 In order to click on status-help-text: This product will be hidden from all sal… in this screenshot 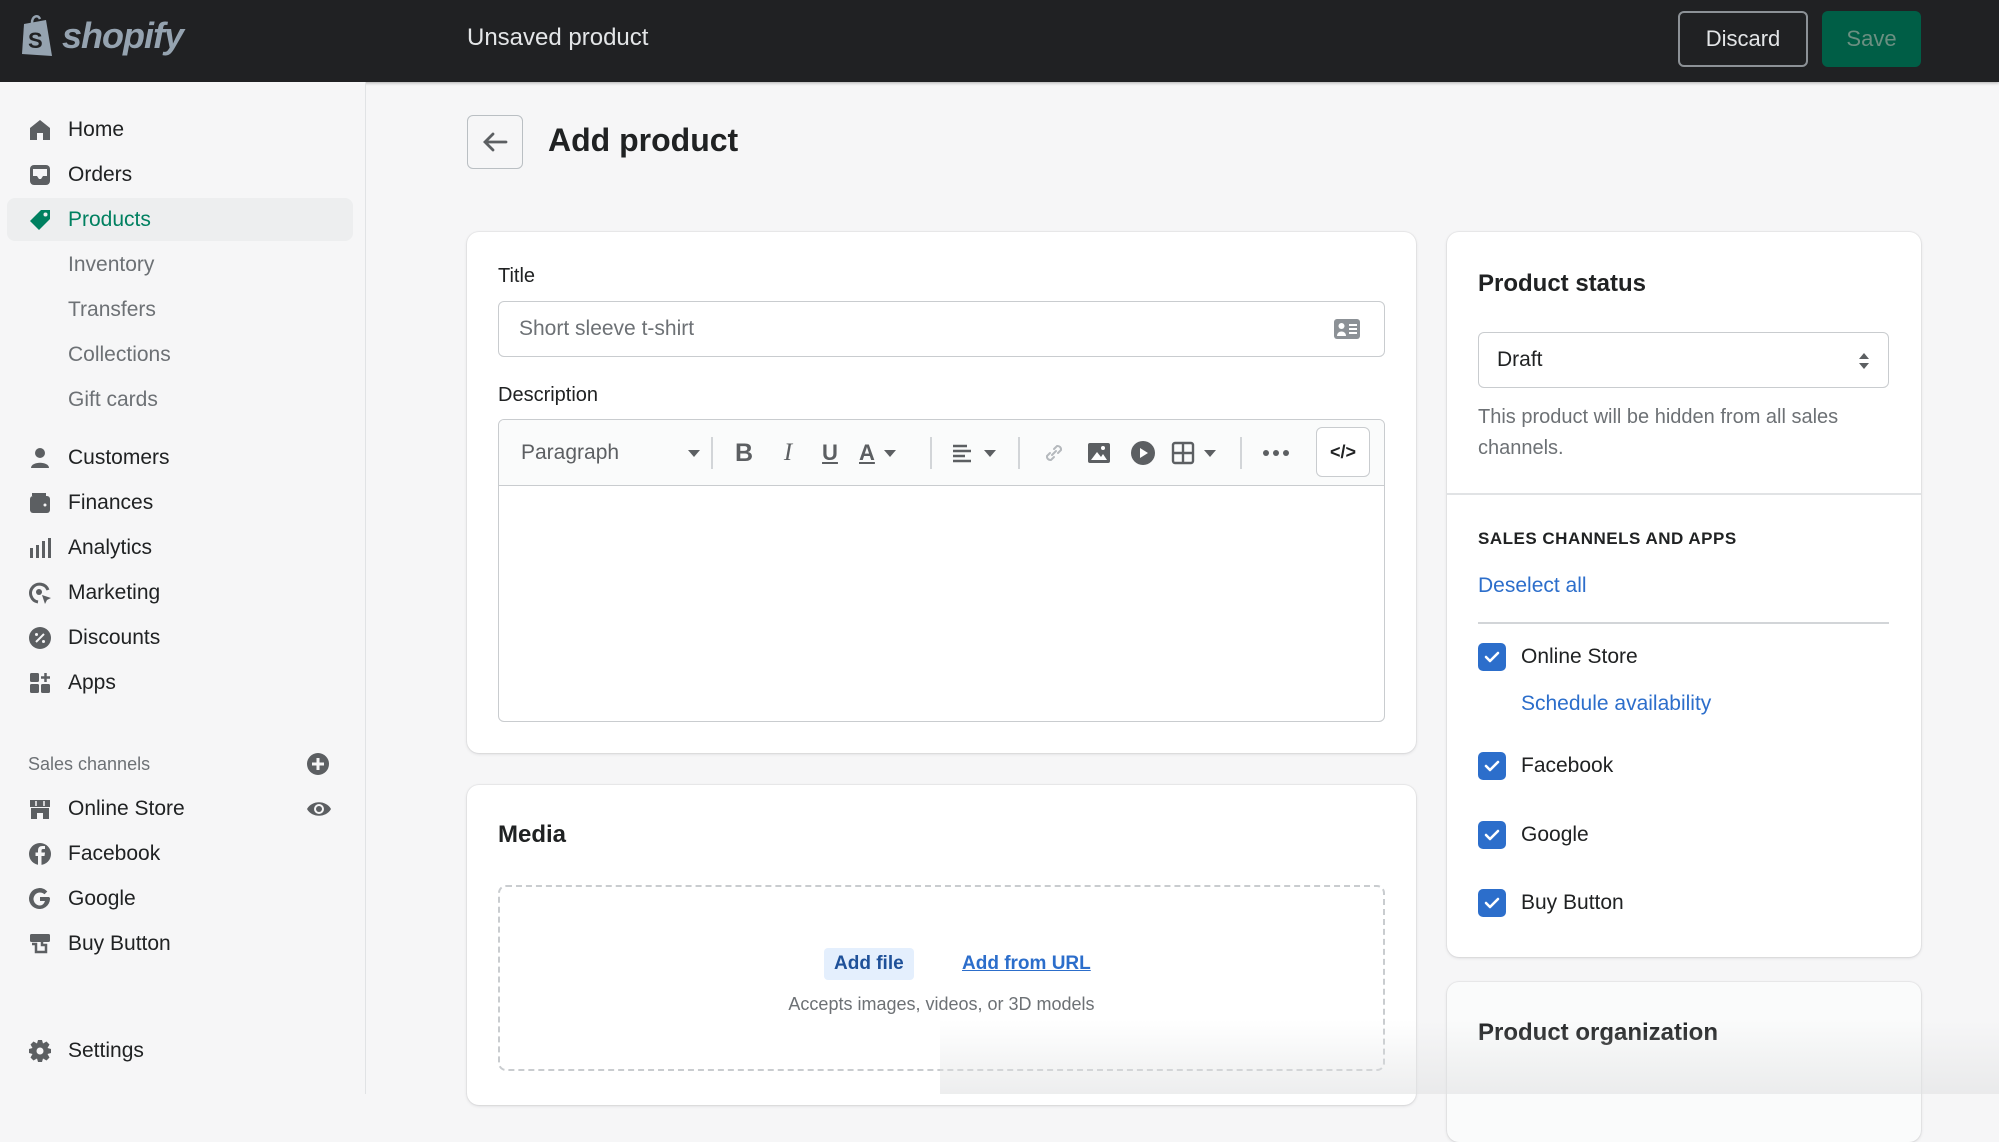, I will do `click(1658, 432)`.